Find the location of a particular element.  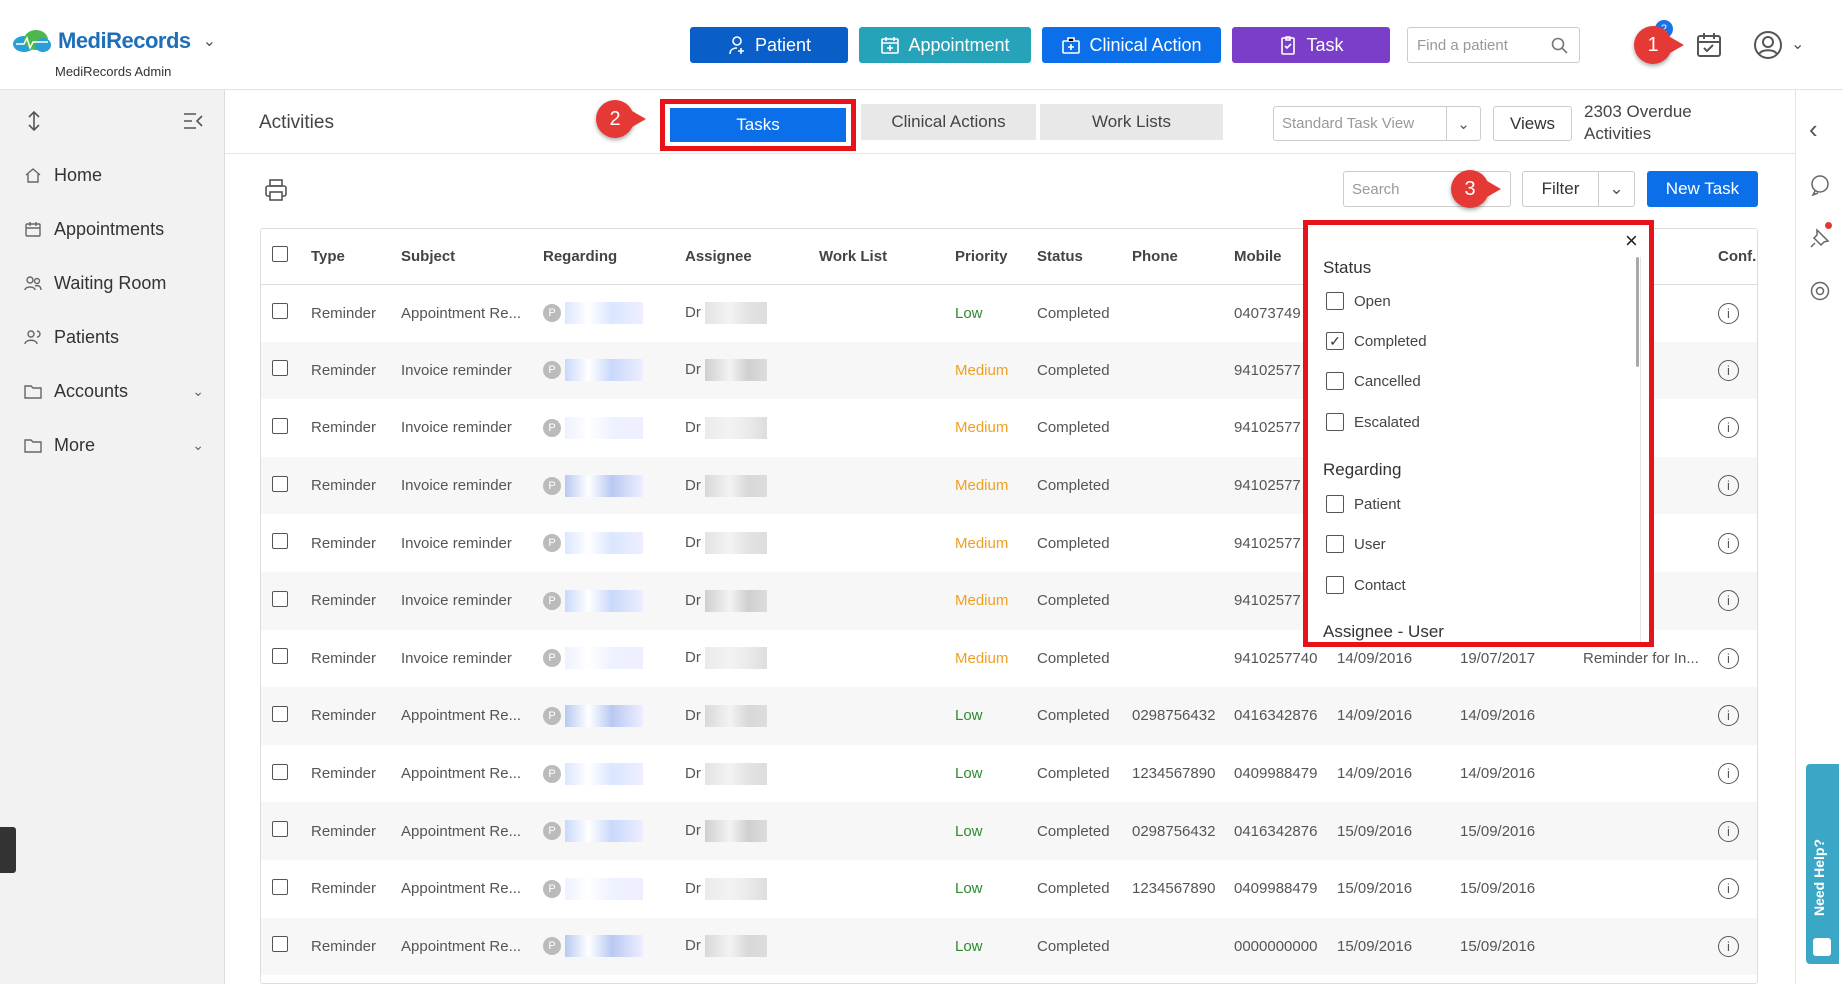

print-icon is located at coordinates (276, 190).